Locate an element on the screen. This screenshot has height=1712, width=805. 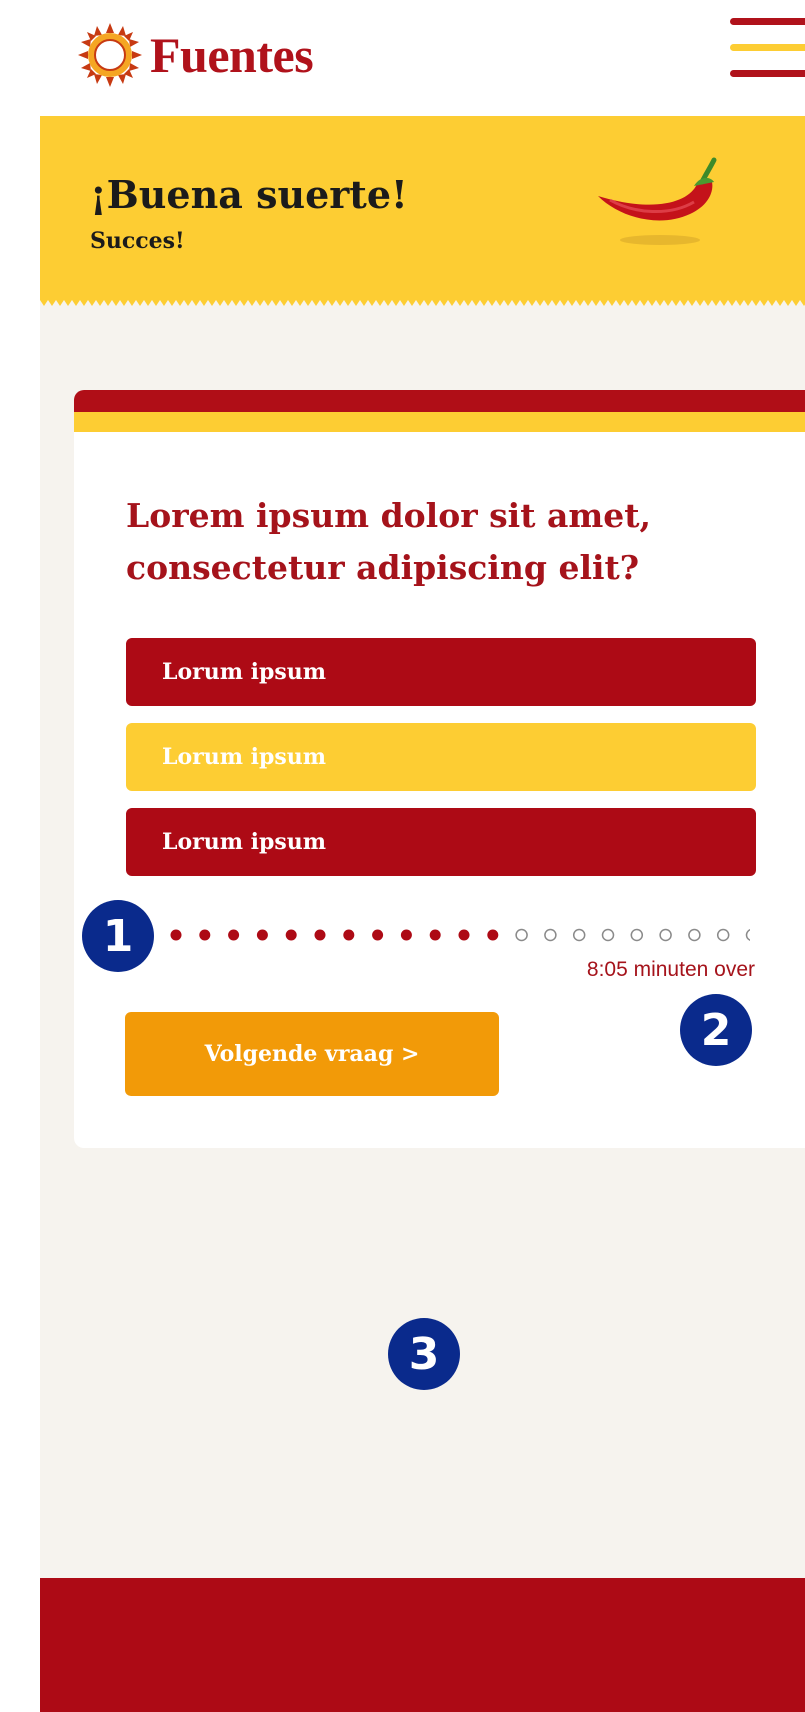
hamburger-menu-icon is located at coordinates (767, 49).